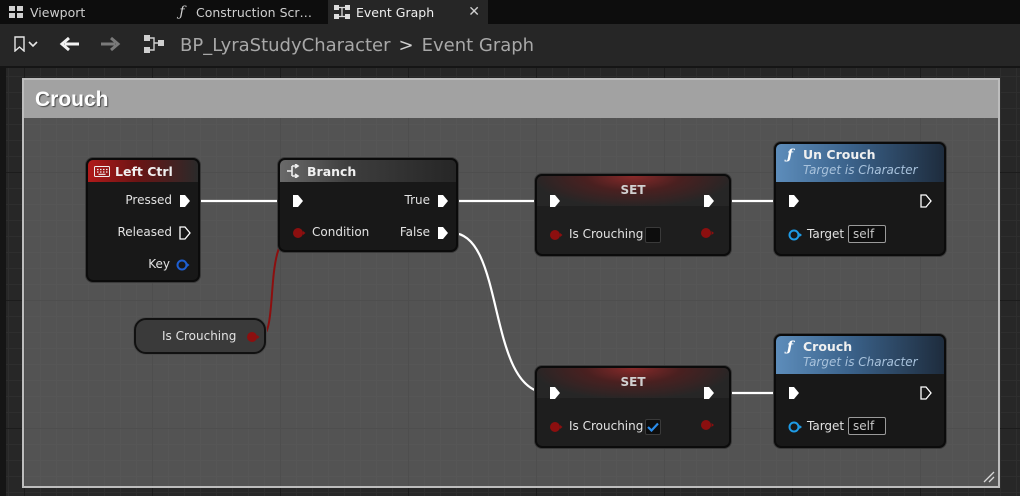 The image size is (1020, 496). I want to click on branch-icon, so click(294, 171).